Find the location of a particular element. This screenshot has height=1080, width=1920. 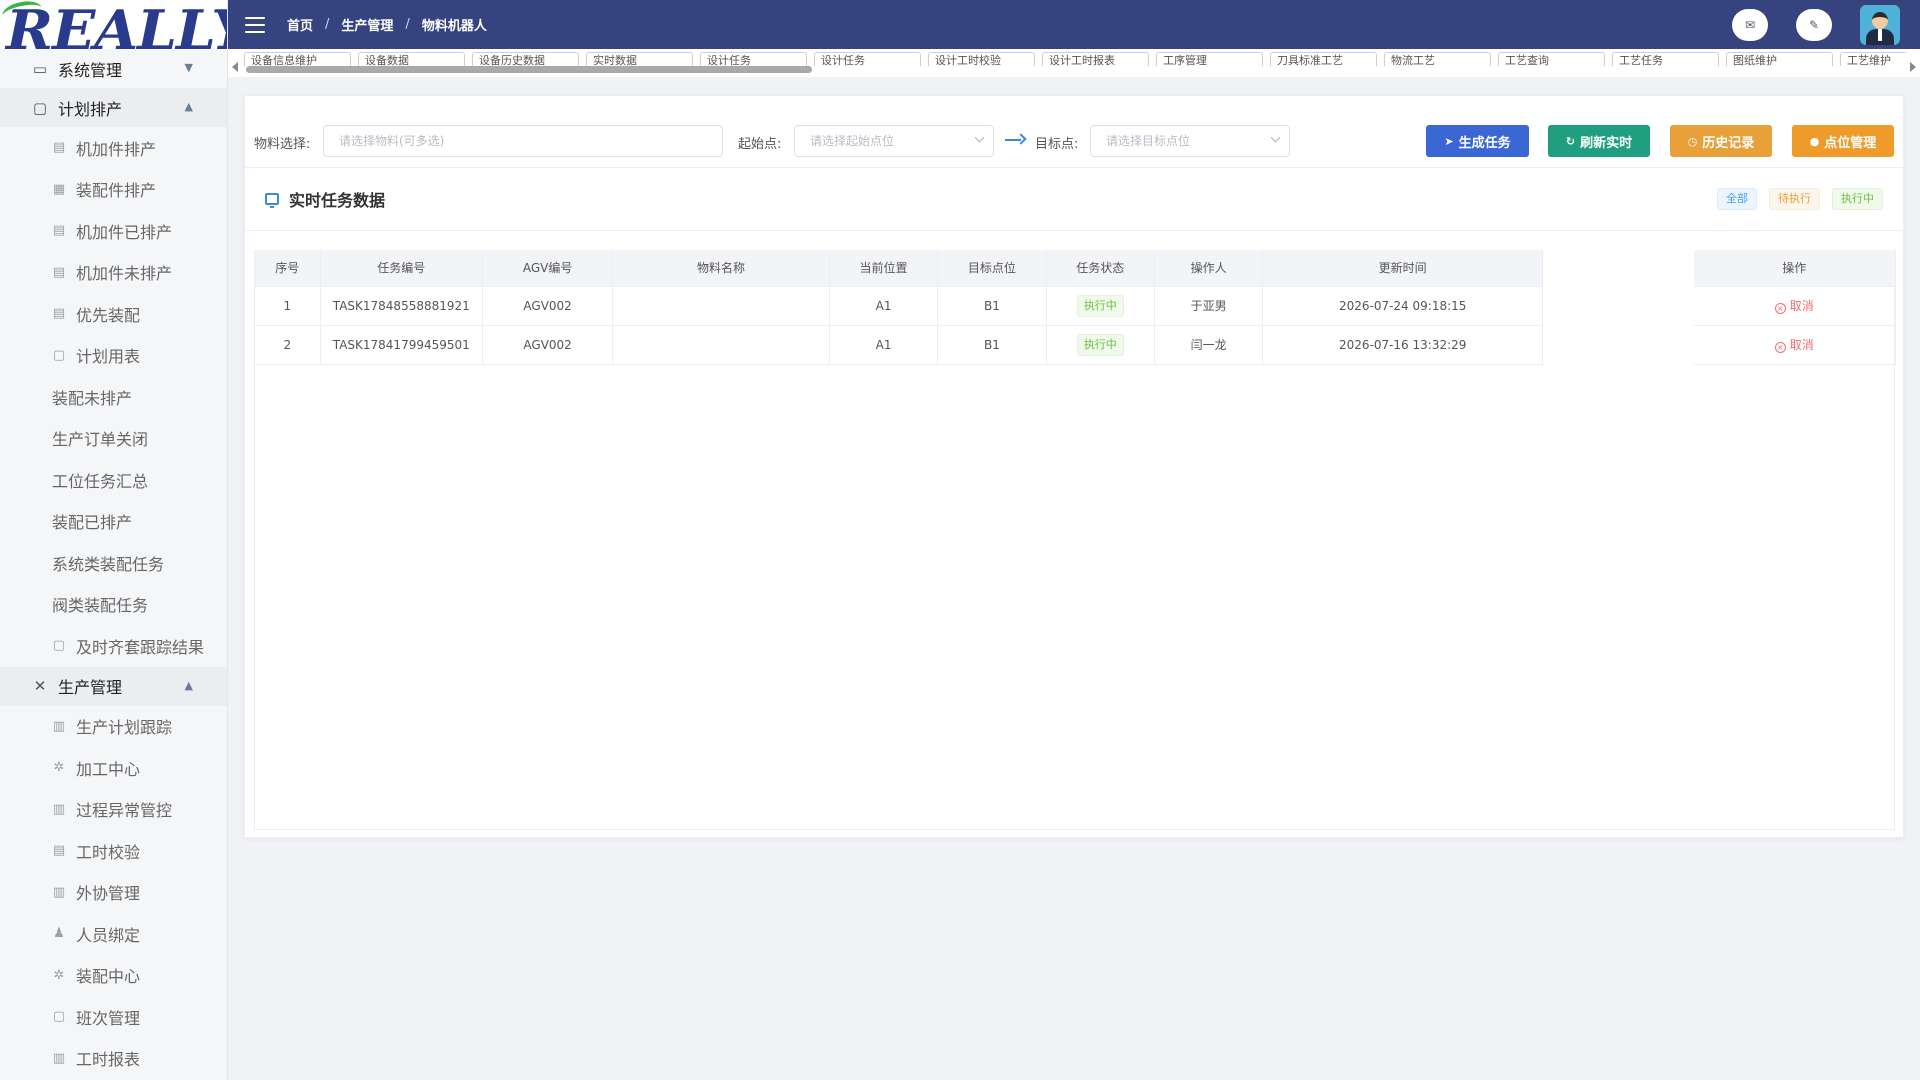

sidebar-item: ▤ 工时校验 is located at coordinates (113, 851).